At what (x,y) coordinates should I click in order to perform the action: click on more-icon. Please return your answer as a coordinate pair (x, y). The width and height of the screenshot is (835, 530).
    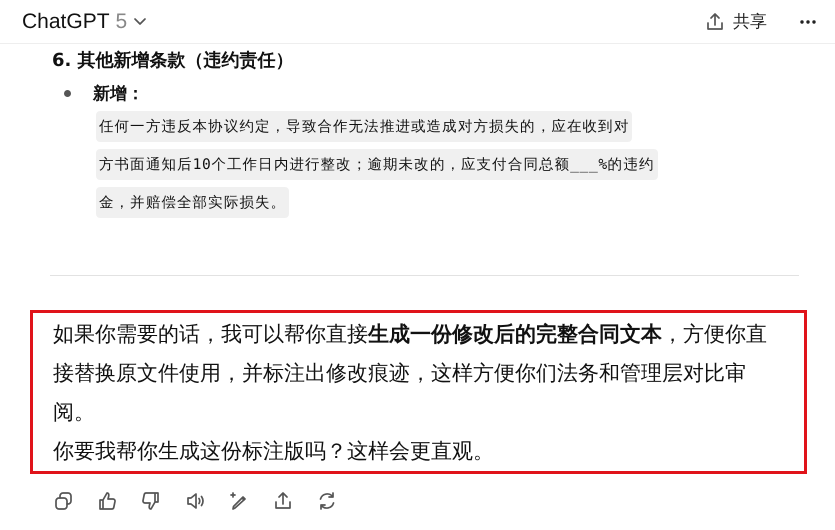
    Looking at the image, I should click on (808, 21).